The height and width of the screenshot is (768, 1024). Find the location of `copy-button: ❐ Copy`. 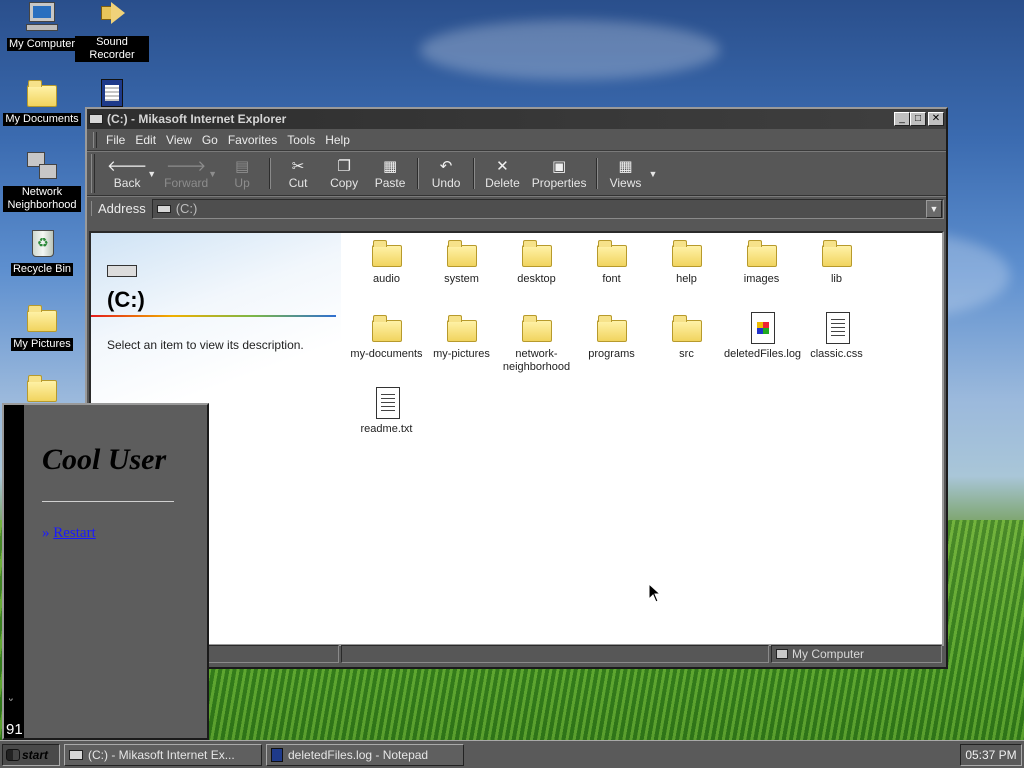

copy-button: ❐ Copy is located at coordinates (344, 173).